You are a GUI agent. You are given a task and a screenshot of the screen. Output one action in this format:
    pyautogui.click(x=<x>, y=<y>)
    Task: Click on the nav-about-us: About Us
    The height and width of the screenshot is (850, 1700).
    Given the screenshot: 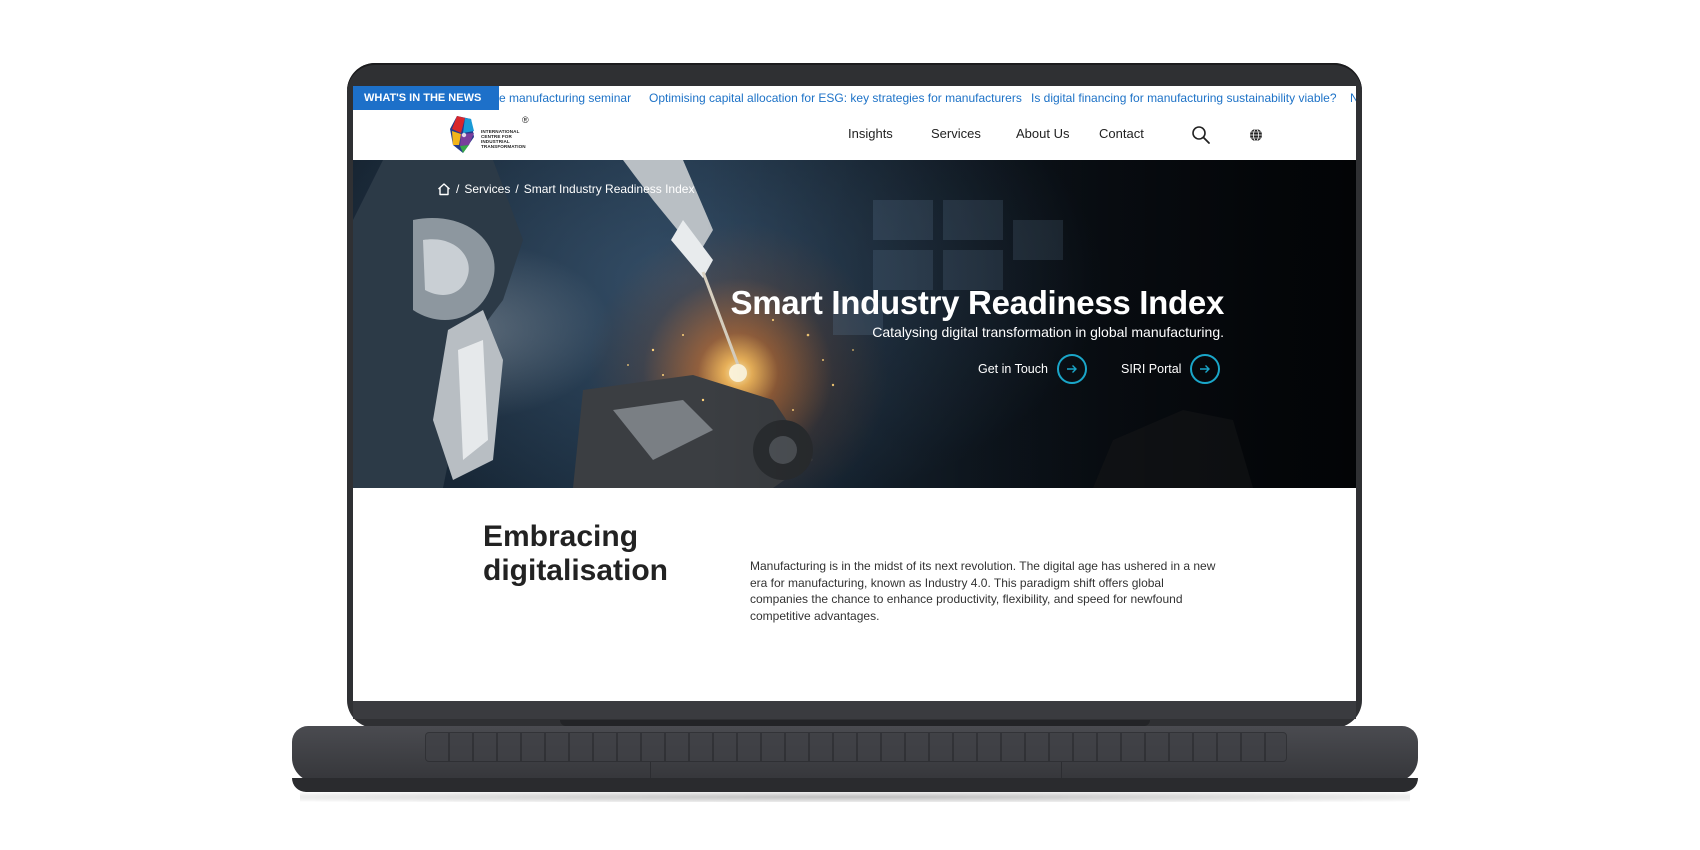 What is the action you would take?
    pyautogui.click(x=1042, y=133)
    